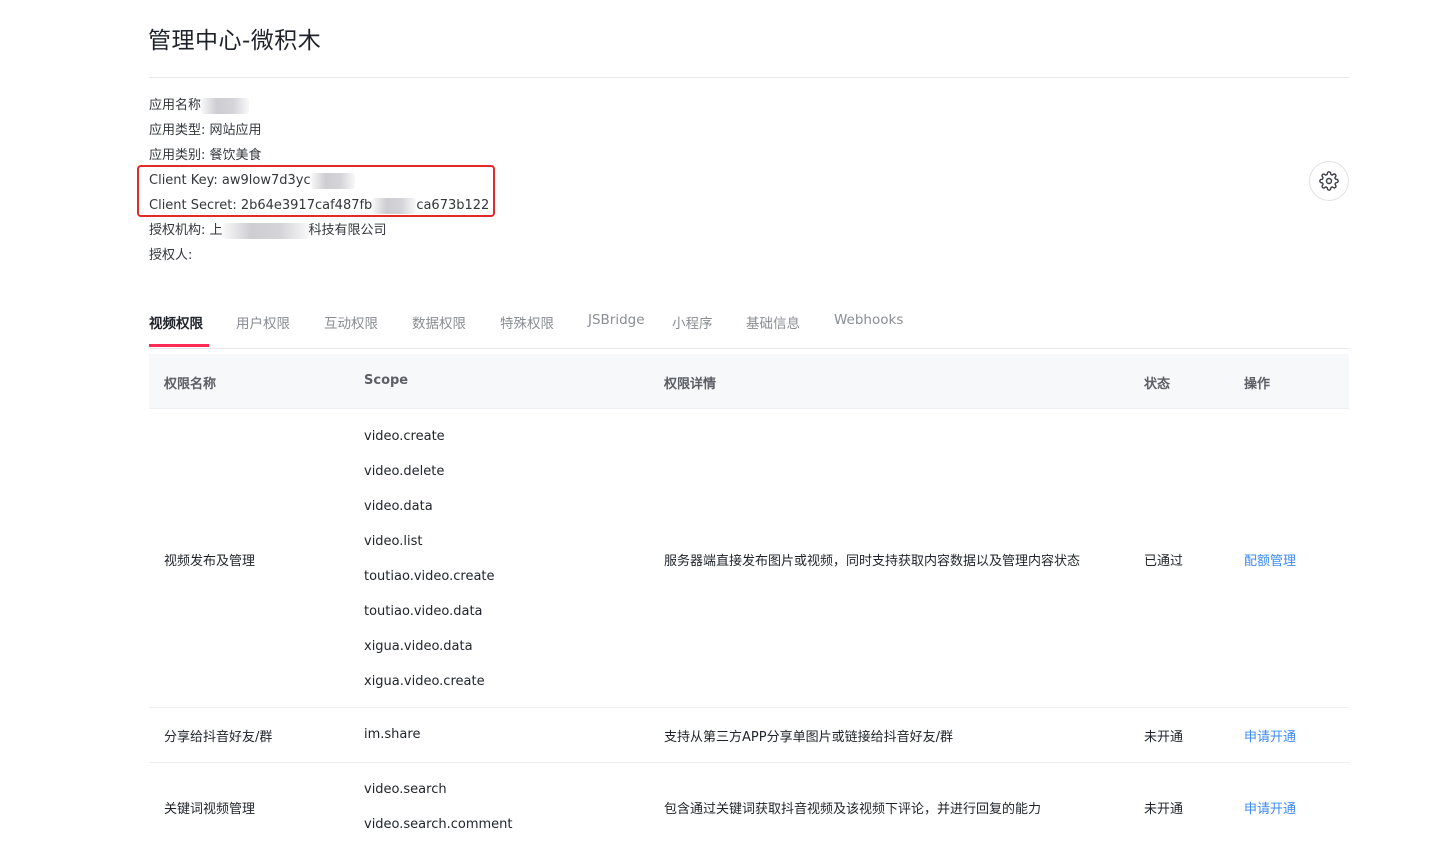 This screenshot has height=853, width=1429. What do you see at coordinates (176, 322) in the screenshot?
I see `tab-video-permissions: 视频权限` at bounding box center [176, 322].